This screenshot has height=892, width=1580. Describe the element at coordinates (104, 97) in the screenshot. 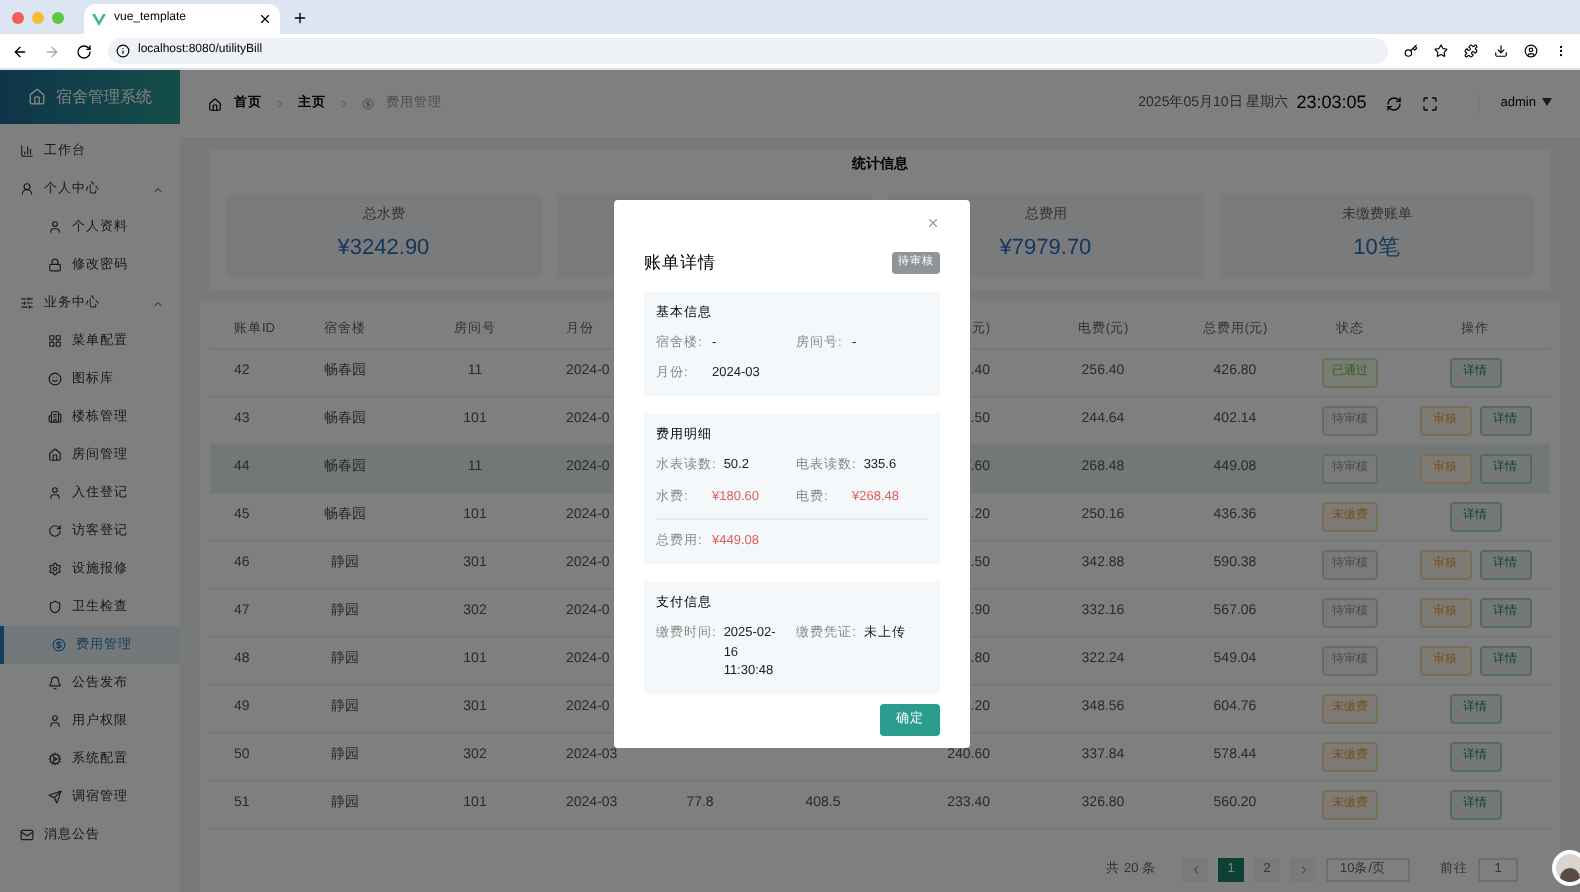

I see `logo-text: 宿舍管理系统` at that location.